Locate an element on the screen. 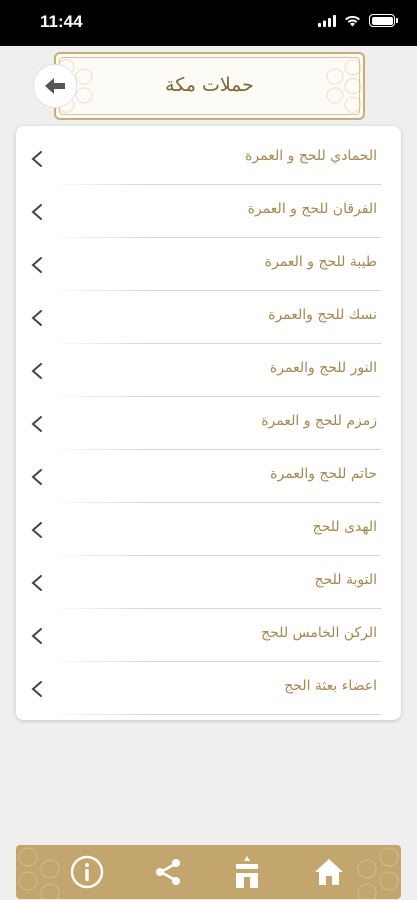 The image size is (417, 900). list-item: الهدى للحج is located at coordinates (208, 529).